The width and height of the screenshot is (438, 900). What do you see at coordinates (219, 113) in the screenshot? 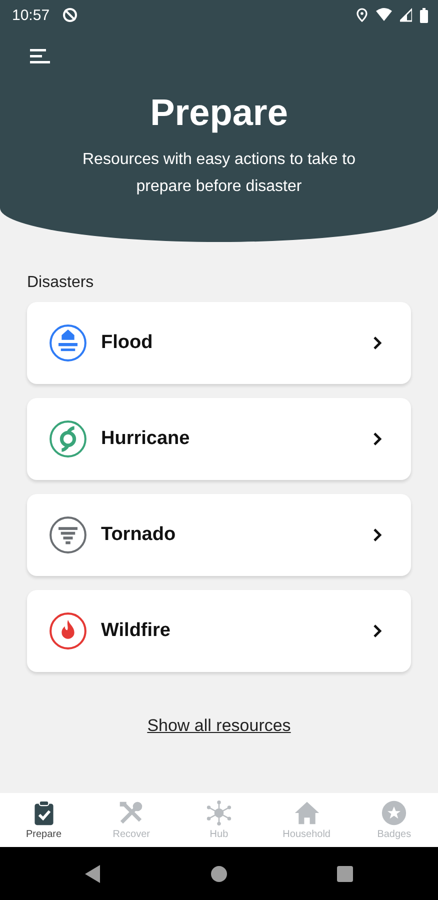
I see `page-title: Prepare` at bounding box center [219, 113].